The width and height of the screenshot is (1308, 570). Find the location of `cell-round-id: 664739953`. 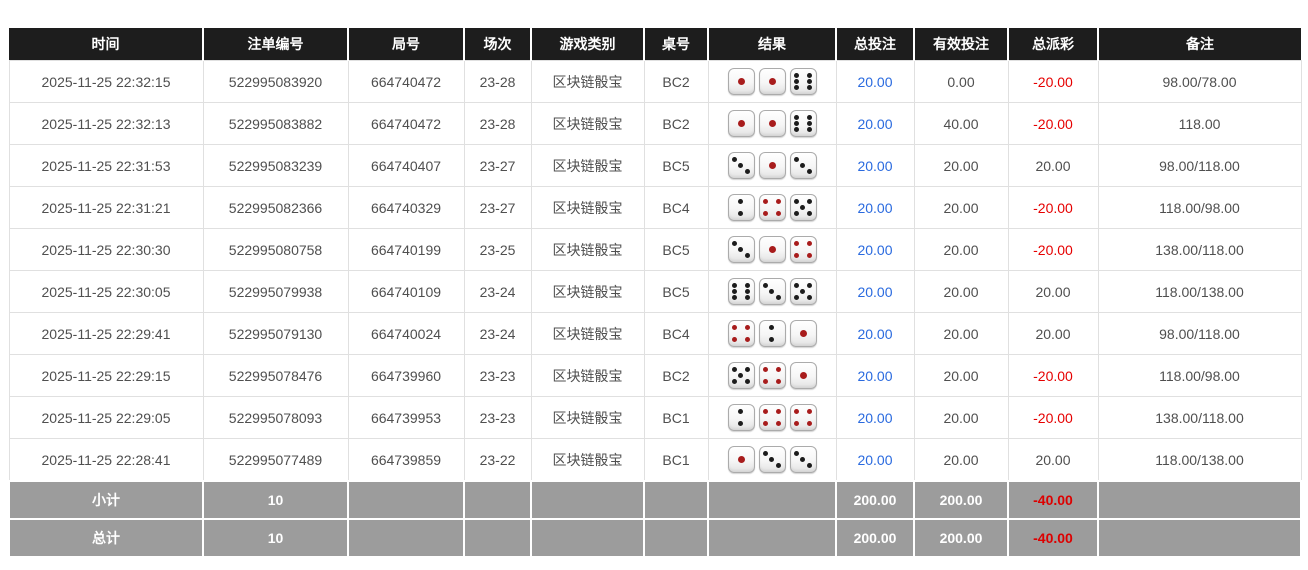

cell-round-id: 664739953 is located at coordinates (406, 417).